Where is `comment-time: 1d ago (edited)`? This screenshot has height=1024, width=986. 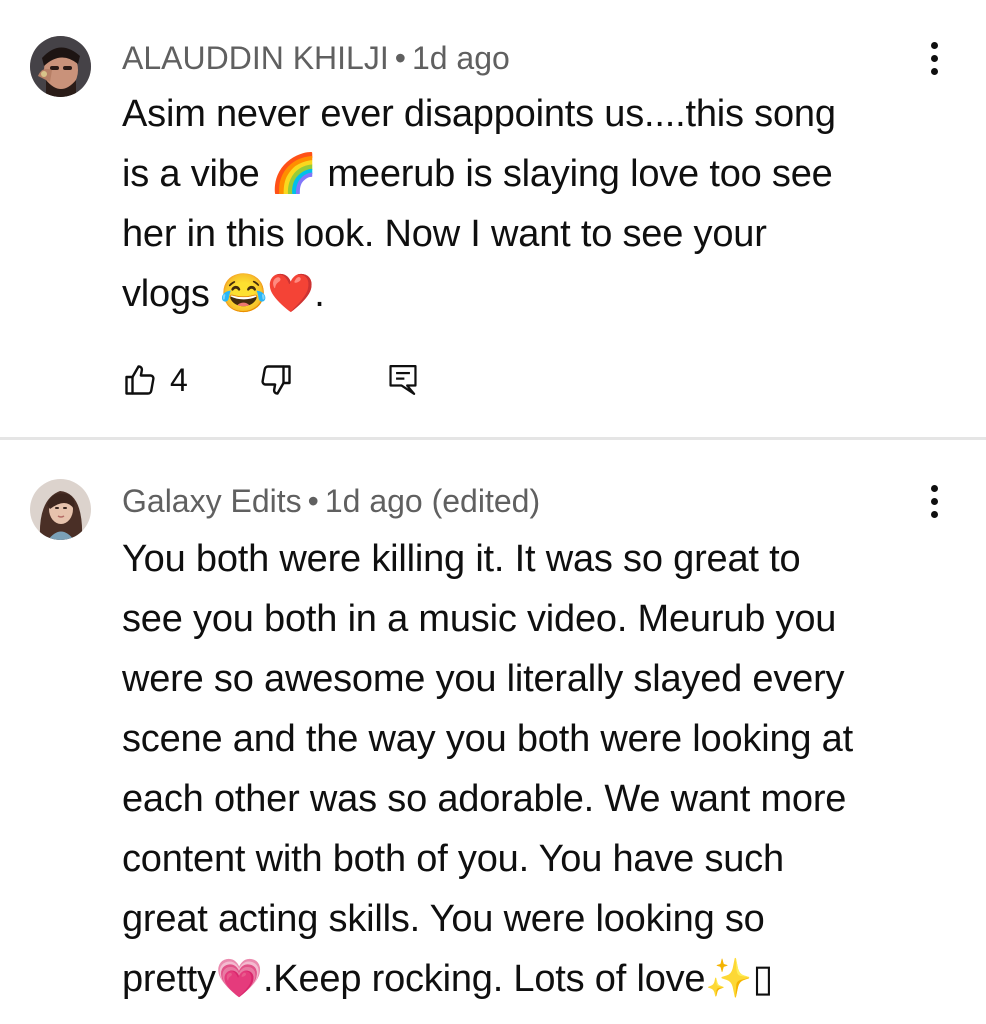 comment-time: 1d ago (edited) is located at coordinates (432, 501).